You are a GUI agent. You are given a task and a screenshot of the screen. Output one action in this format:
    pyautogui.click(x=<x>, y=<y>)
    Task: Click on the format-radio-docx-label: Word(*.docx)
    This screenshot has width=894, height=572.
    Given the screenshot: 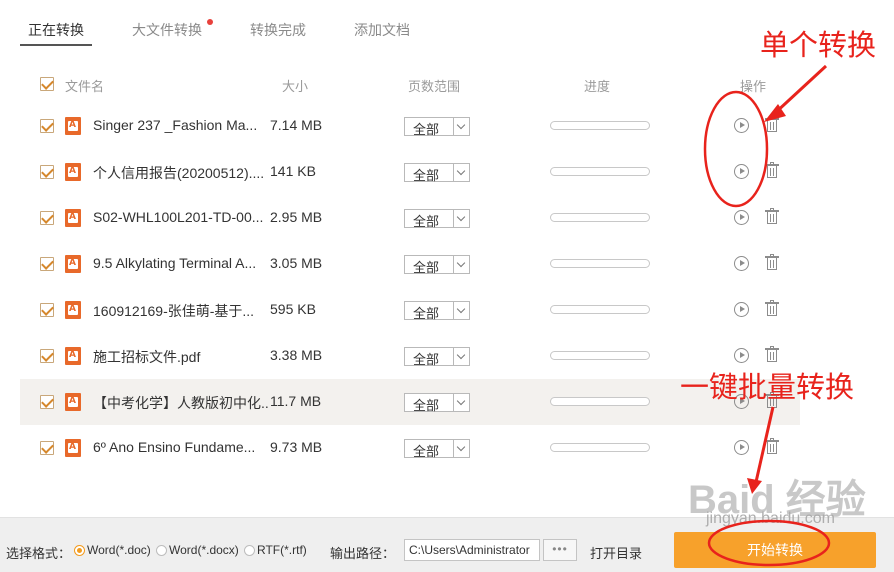 What is the action you would take?
    pyautogui.click(x=204, y=550)
    